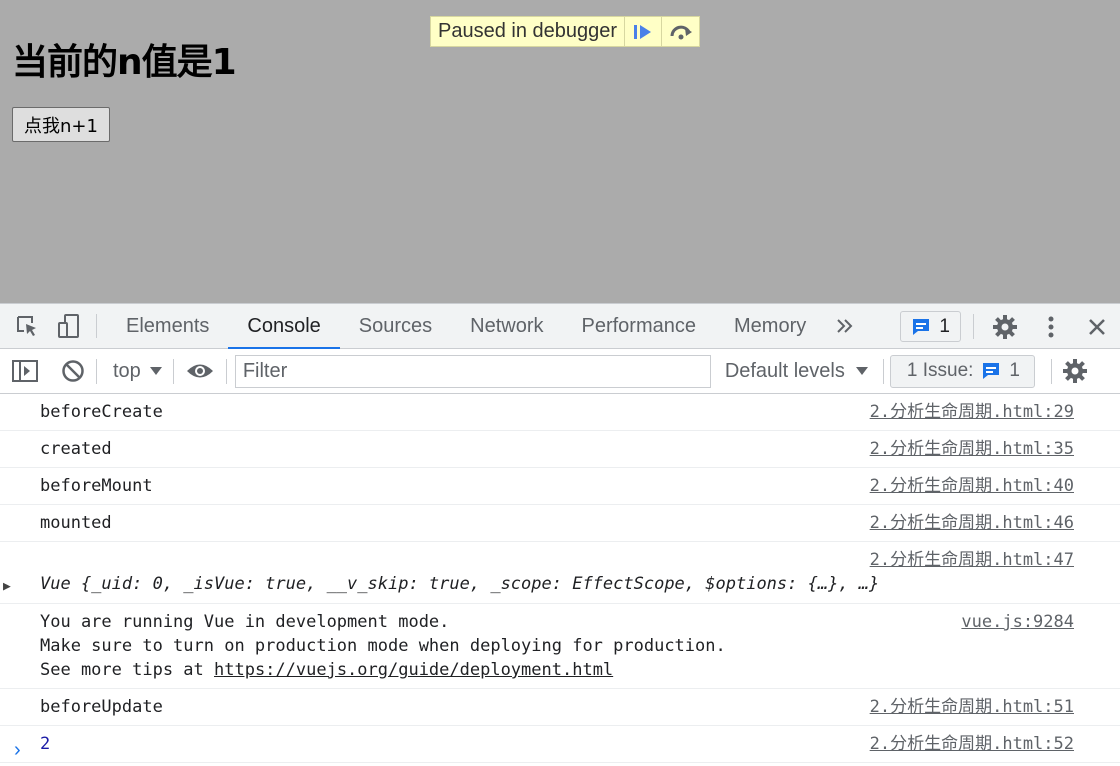  Describe the element at coordinates (560, 744) in the screenshot. I see `console-message: 2 2.分析生命周期.html:52` at that location.